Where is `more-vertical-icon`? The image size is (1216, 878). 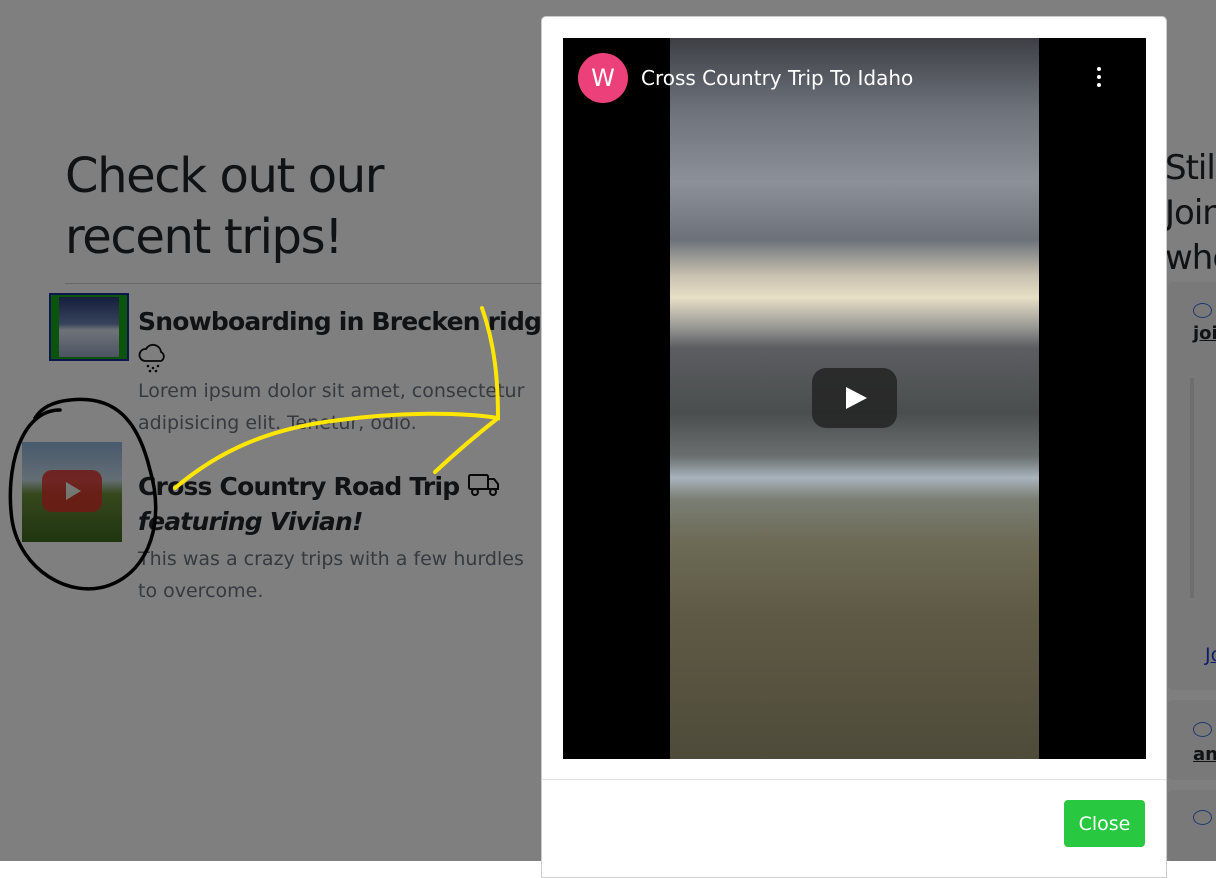
more-vertical-icon is located at coordinates (1099, 78).